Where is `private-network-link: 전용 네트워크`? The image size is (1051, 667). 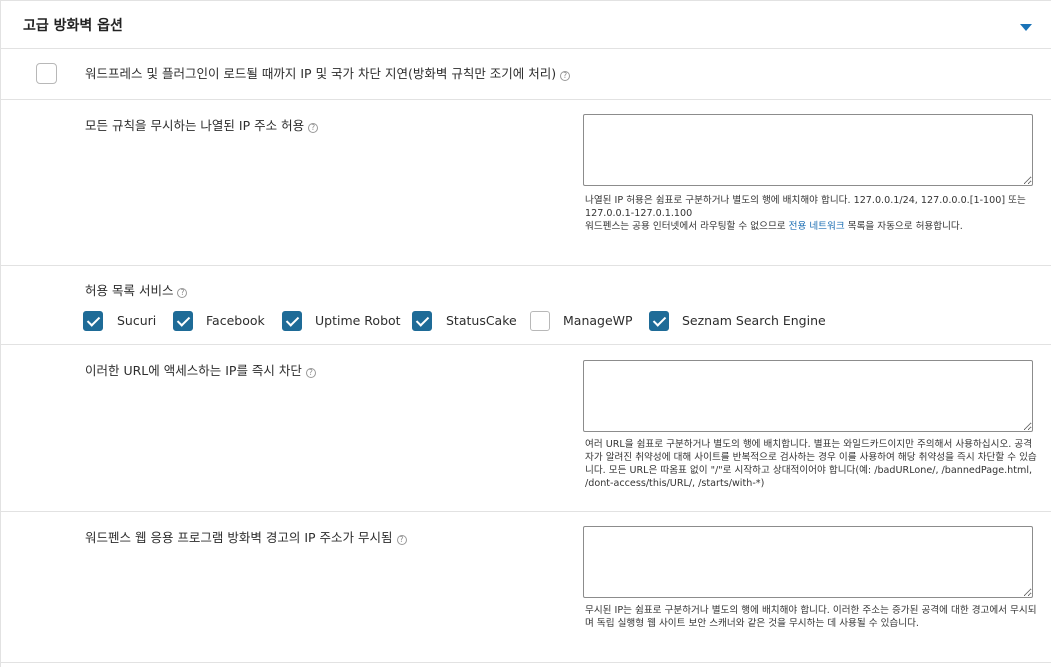 private-network-link: 전용 네트워크 is located at coordinates (817, 226).